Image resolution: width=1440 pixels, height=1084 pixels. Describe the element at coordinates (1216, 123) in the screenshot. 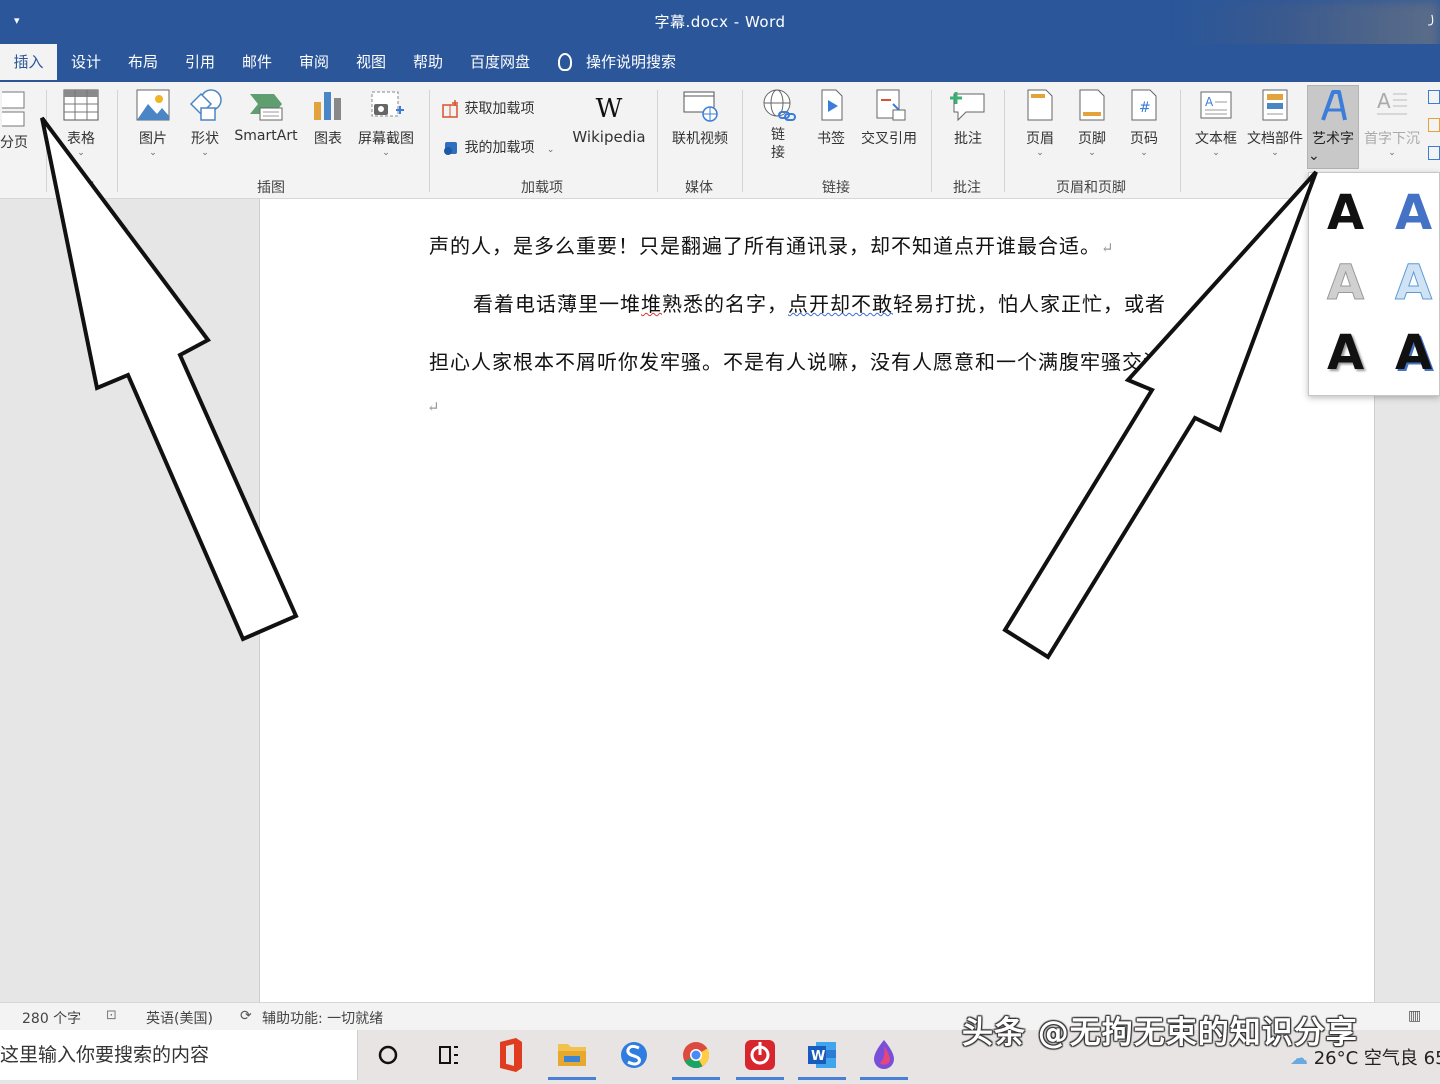

I see `textbox-button: A 文本框 ⌄` at that location.